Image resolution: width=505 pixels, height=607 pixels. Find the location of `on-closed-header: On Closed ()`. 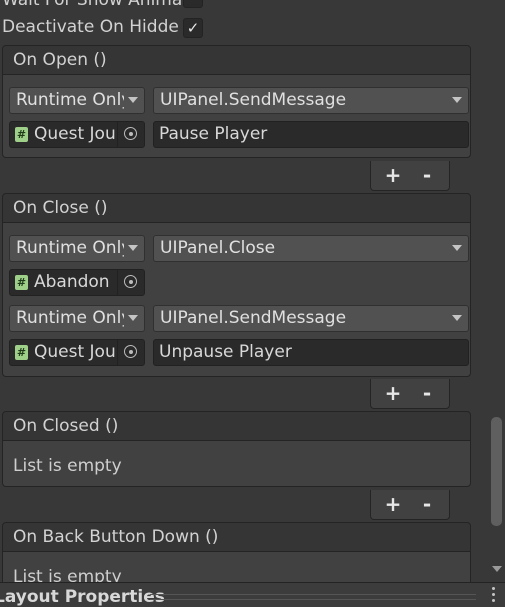

on-closed-header: On Closed () is located at coordinates (236, 426).